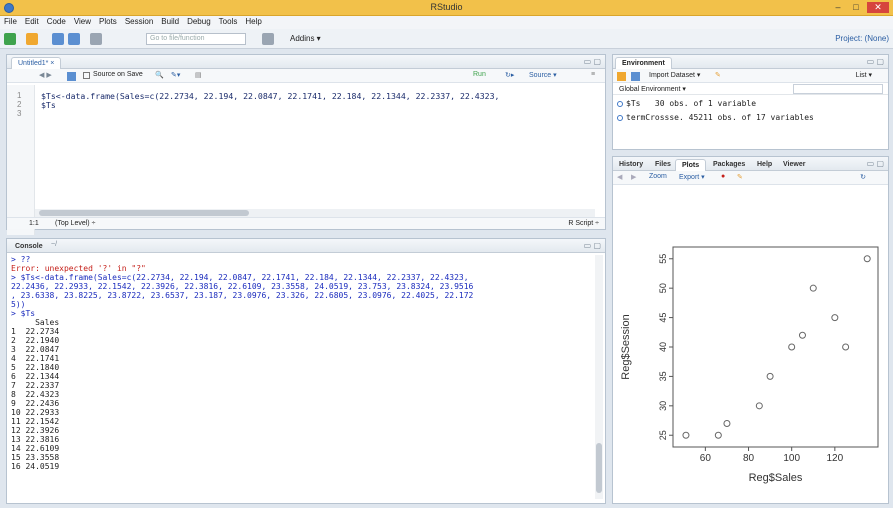 The image size is (893, 508). Describe the element at coordinates (56, 21) in the screenshot. I see `menu-code: Code` at that location.